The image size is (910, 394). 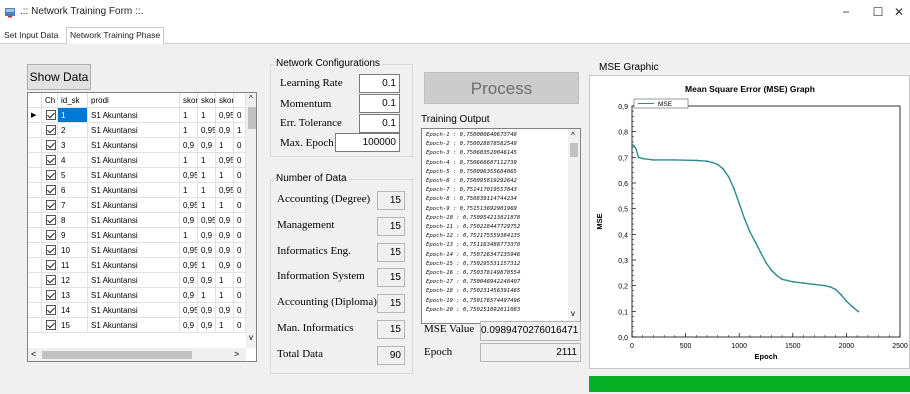 I want to click on row-id: 12, so click(x=73, y=280).